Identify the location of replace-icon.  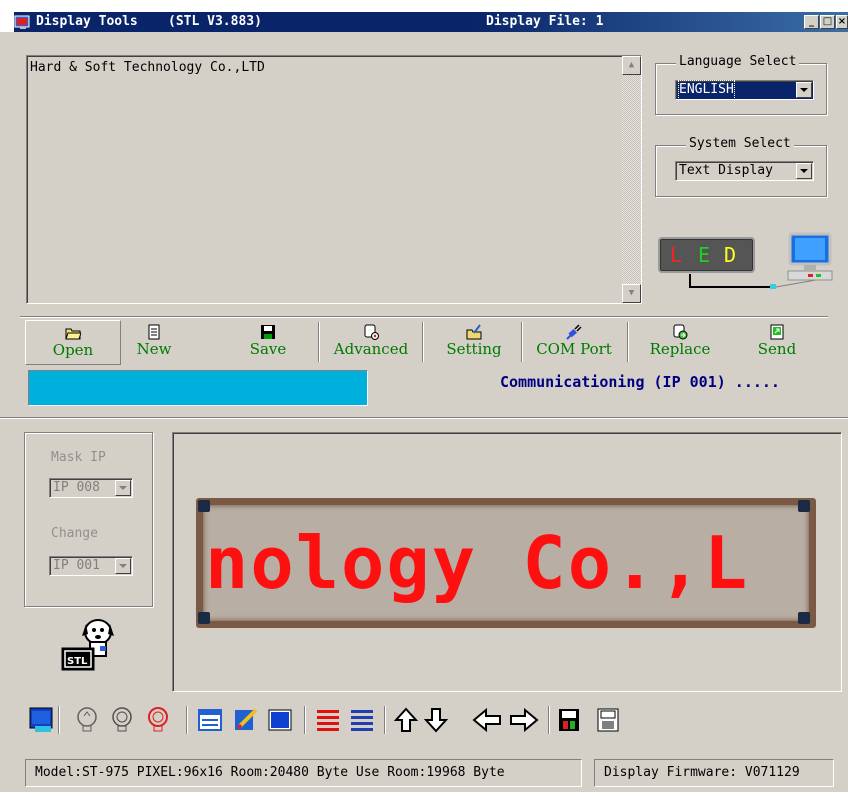
(680, 332).